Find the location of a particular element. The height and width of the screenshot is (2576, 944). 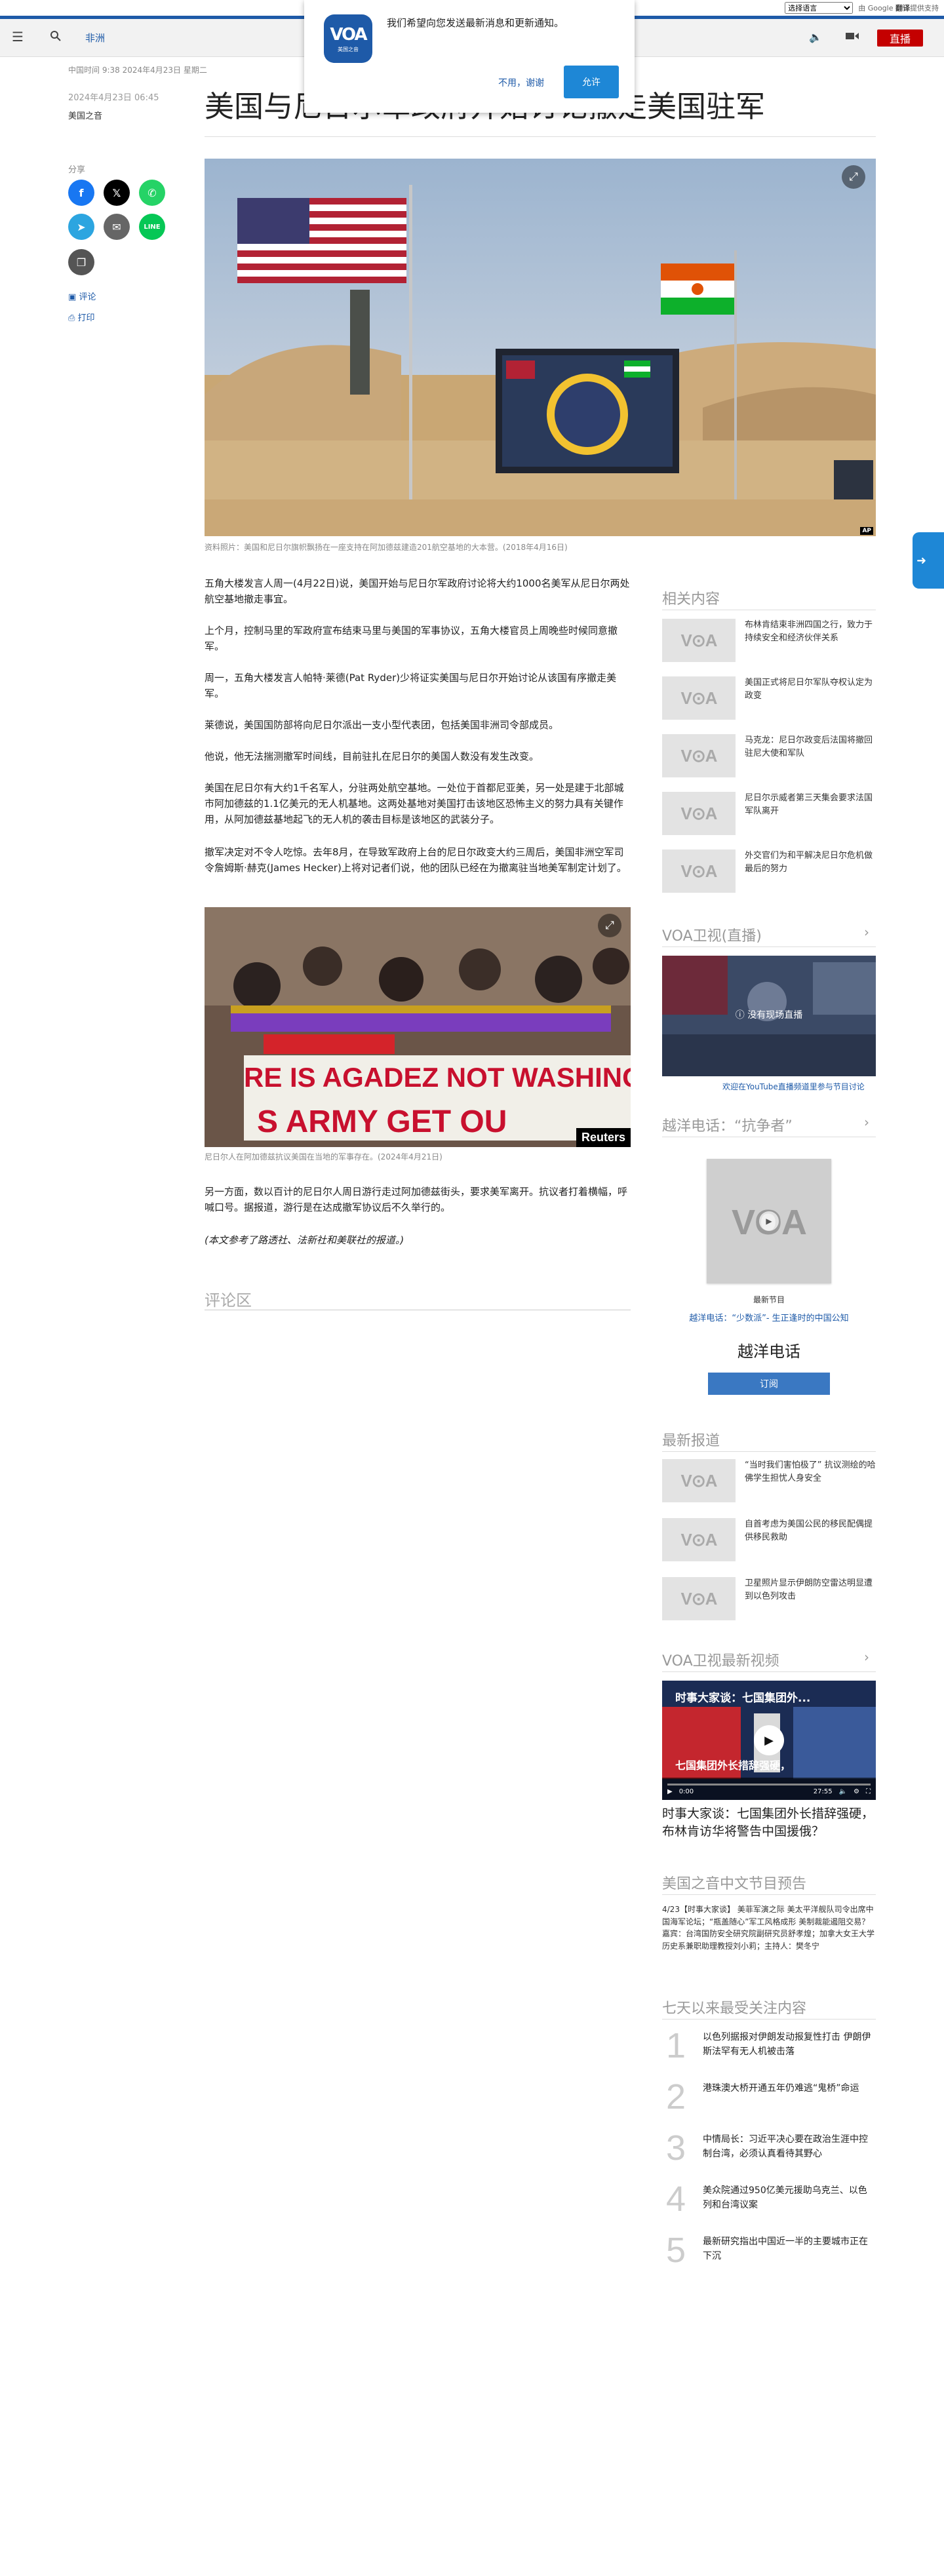

related-heading: 相关内容 is located at coordinates (691, 599).